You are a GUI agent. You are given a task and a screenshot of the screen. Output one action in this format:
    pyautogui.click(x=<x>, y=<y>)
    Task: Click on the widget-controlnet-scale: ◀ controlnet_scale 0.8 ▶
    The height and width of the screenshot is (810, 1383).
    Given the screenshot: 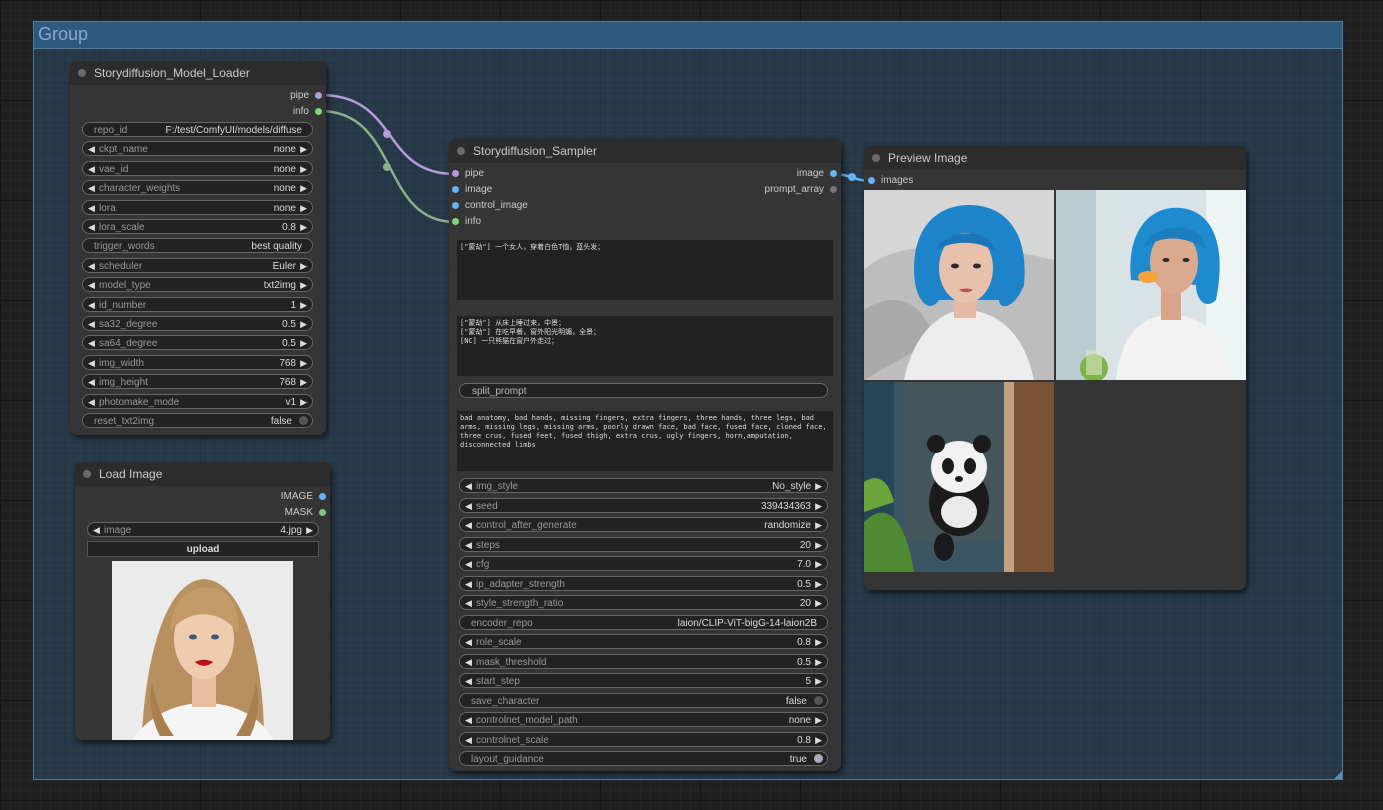 What is the action you would take?
    pyautogui.click(x=643, y=739)
    